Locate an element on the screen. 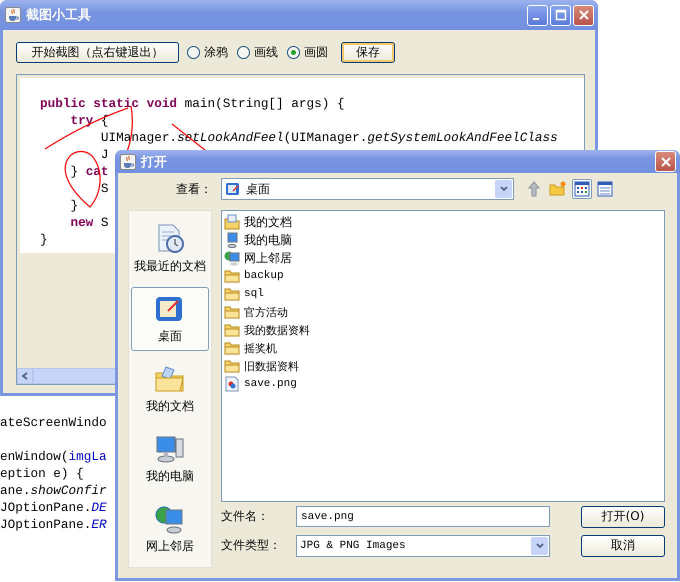 Image resolution: width=680 pixels, height=582 pixels. details-view-icon is located at coordinates (605, 189).